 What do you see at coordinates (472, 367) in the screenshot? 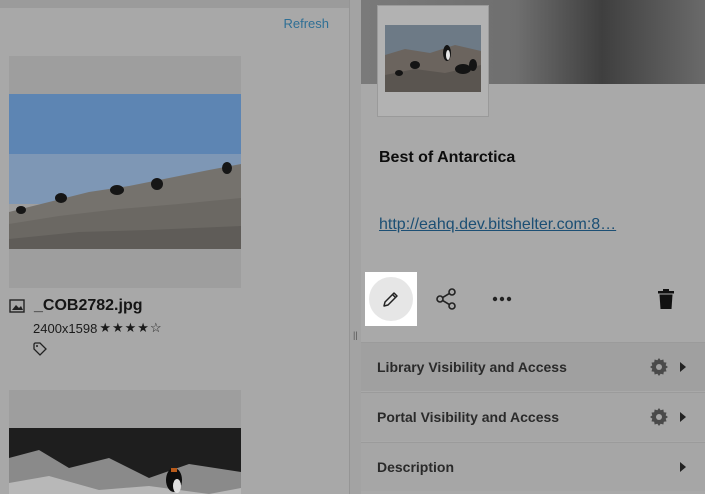
I see `section-label: Library Visibility and Access` at bounding box center [472, 367].